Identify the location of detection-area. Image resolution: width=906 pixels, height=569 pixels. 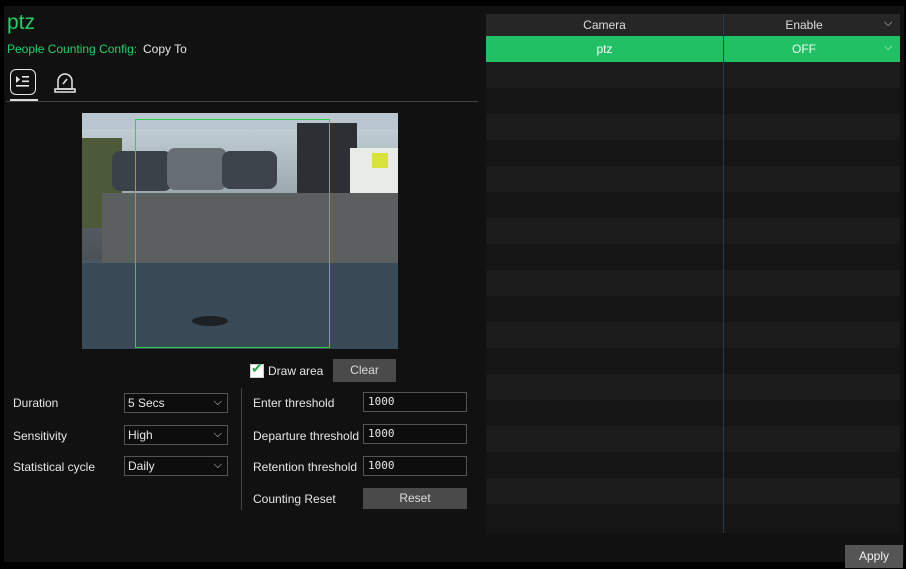
(232, 233).